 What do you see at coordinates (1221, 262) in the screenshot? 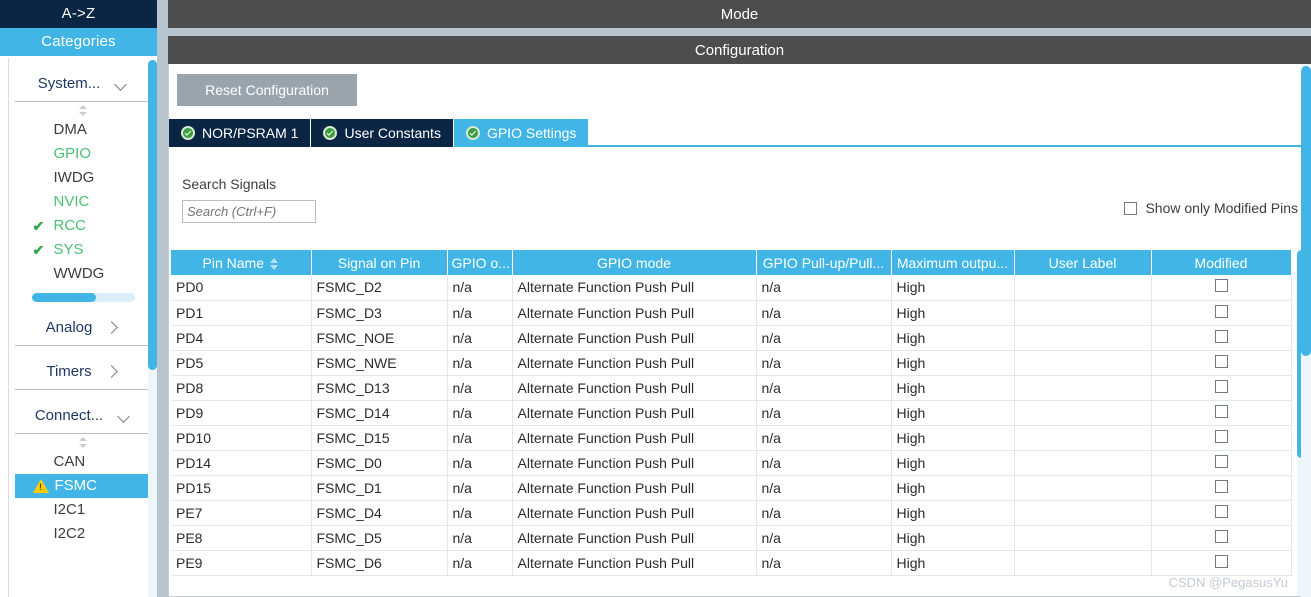
I see `column-header-modified: Modified` at bounding box center [1221, 262].